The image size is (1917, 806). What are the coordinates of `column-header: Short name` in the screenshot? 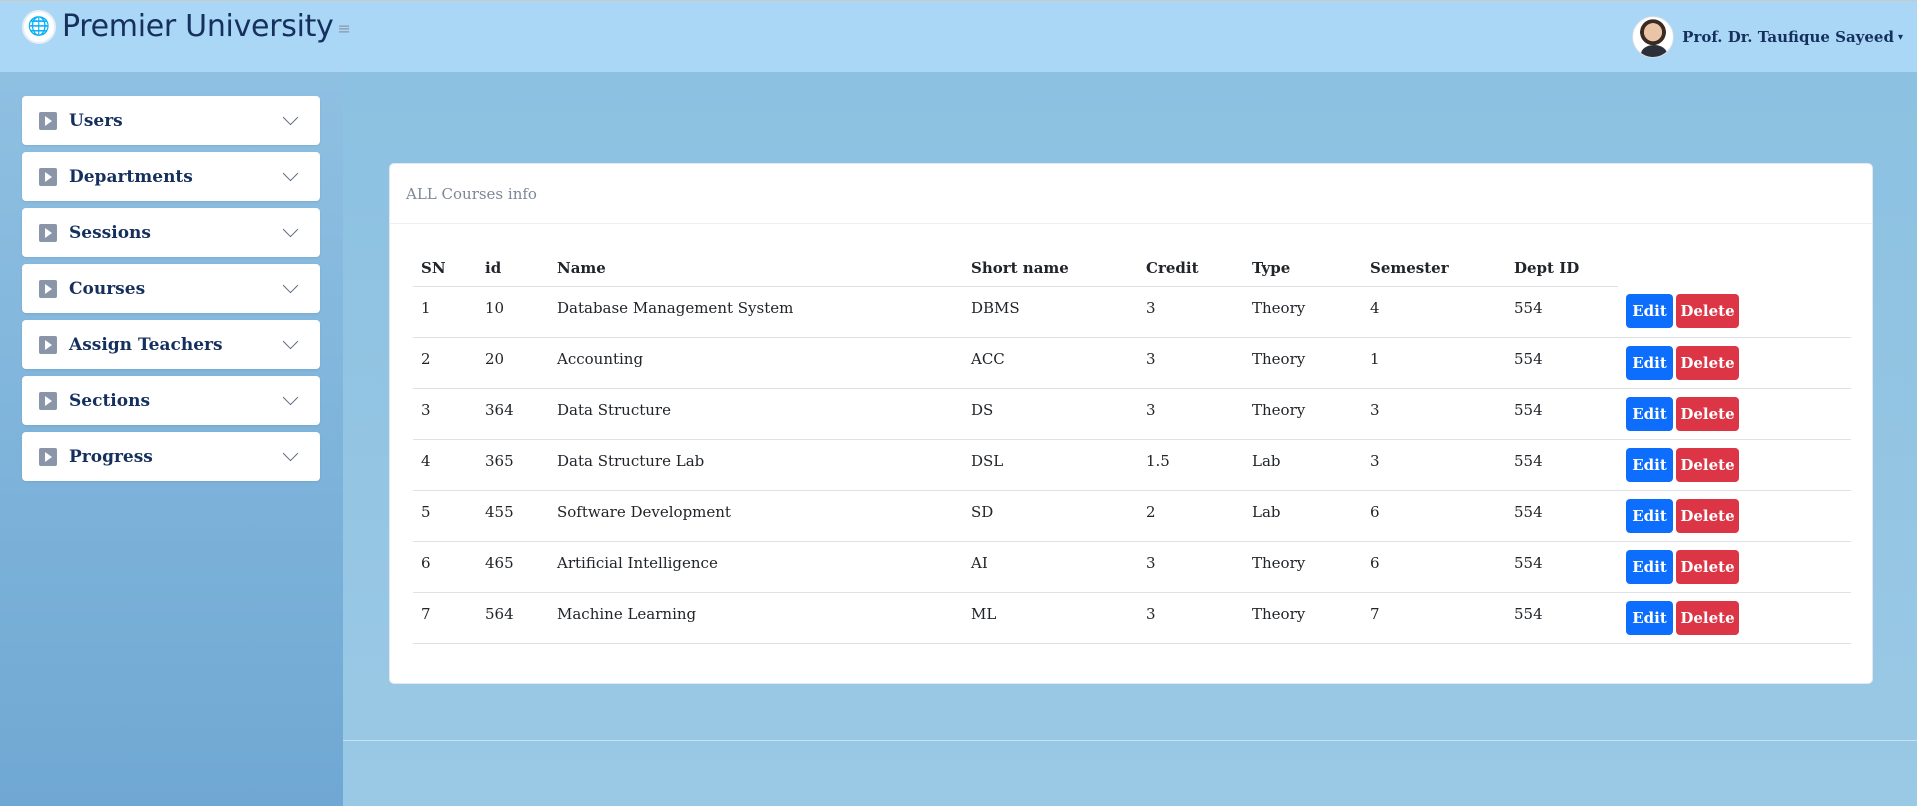 It's located at (1050, 269).